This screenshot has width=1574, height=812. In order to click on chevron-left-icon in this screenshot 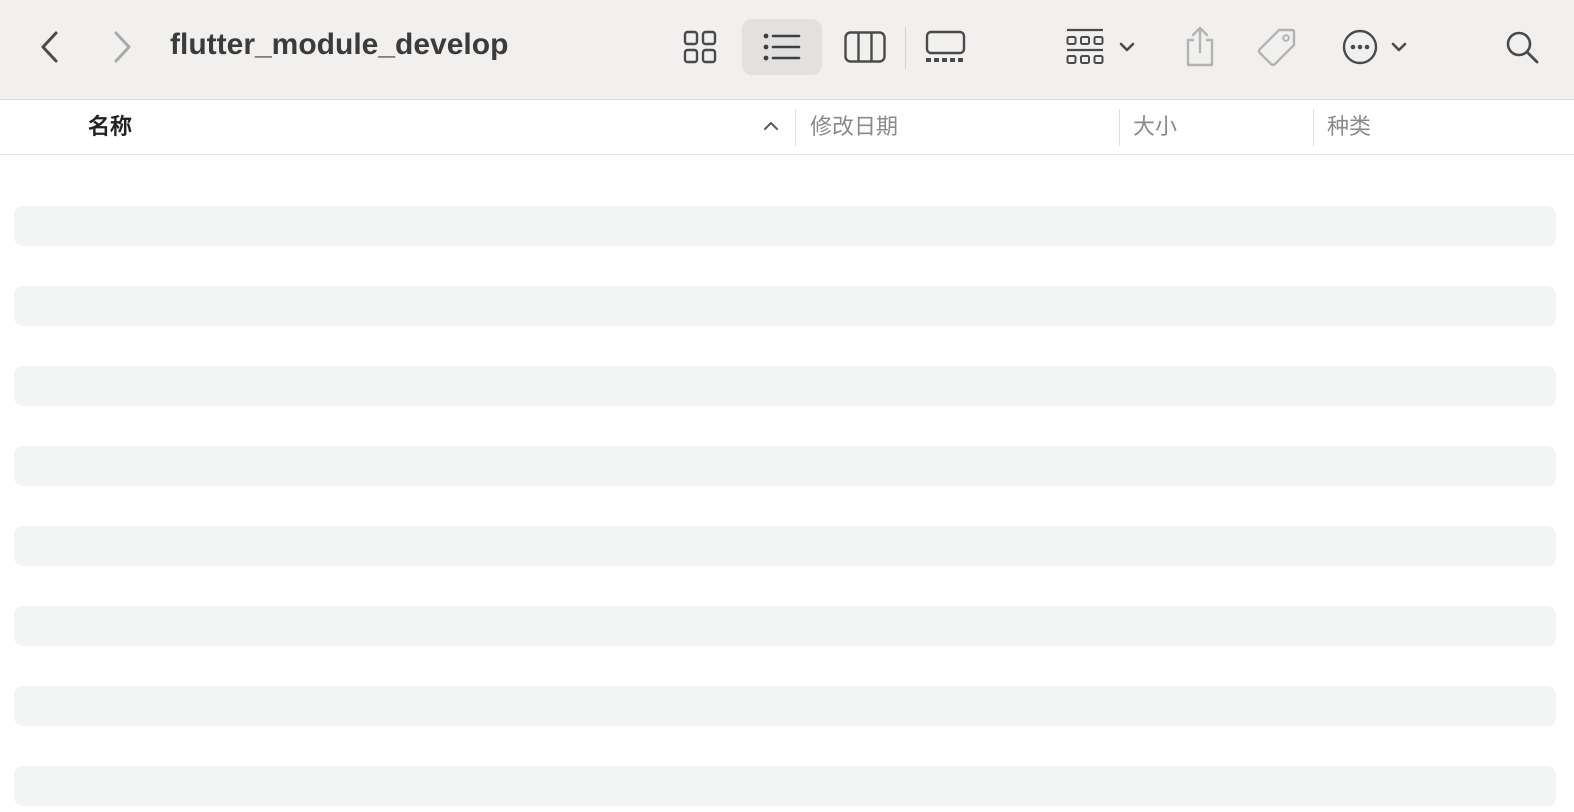, I will do `click(49, 47)`.